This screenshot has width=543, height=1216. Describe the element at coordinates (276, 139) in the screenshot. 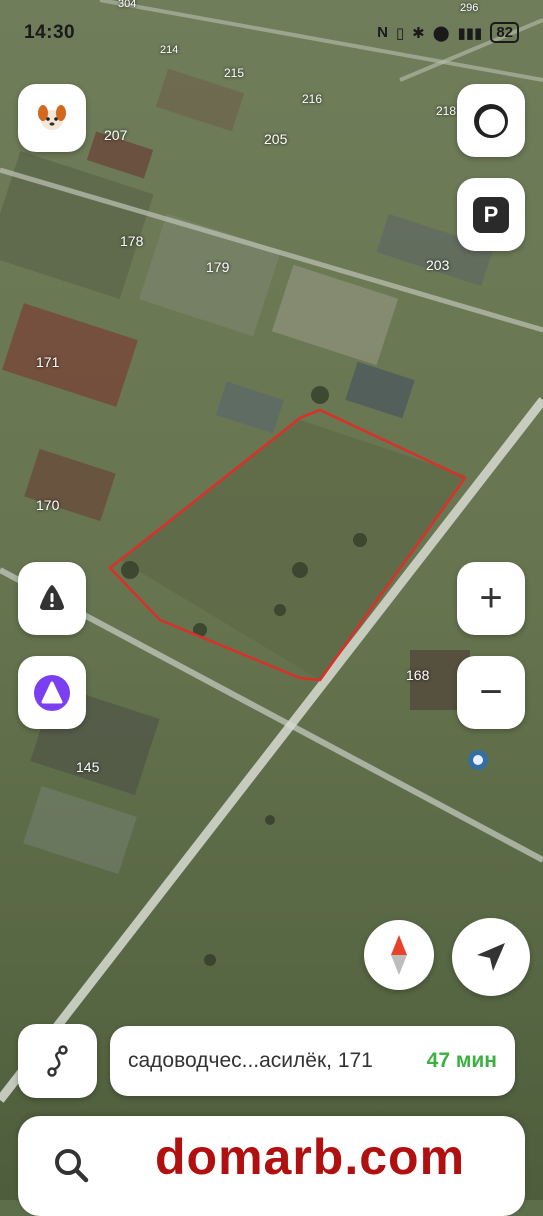

I see `house-number: 205` at that location.